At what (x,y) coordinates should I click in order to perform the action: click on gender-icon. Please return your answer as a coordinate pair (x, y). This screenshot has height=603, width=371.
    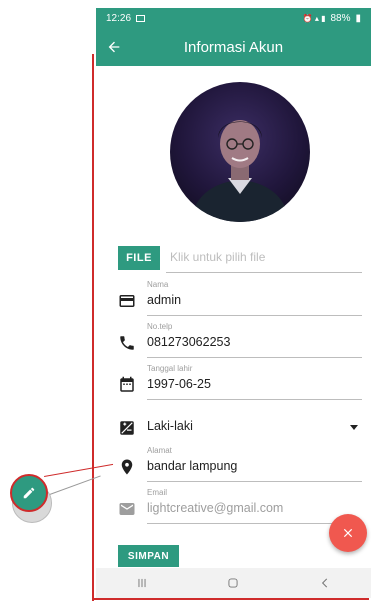
    Looking at the image, I should click on (127, 428).